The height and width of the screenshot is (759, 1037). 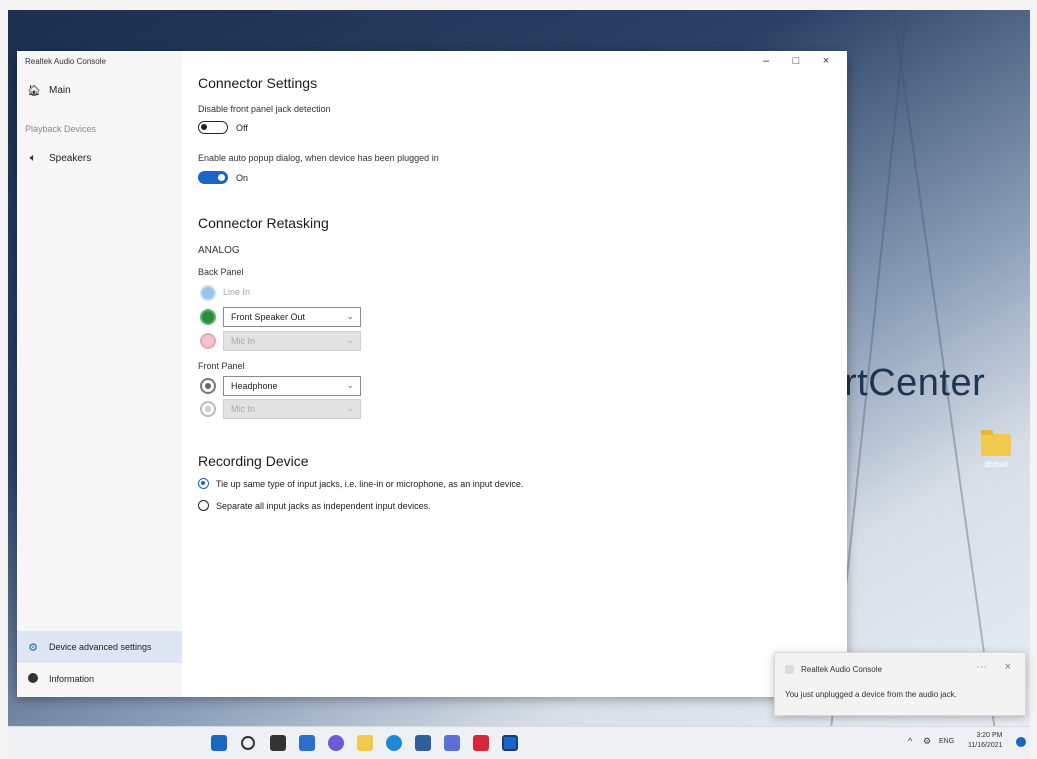 I want to click on sidebar-item-advanced-settings: ⚙ Device advanced settings, so click(x=99, y=647).